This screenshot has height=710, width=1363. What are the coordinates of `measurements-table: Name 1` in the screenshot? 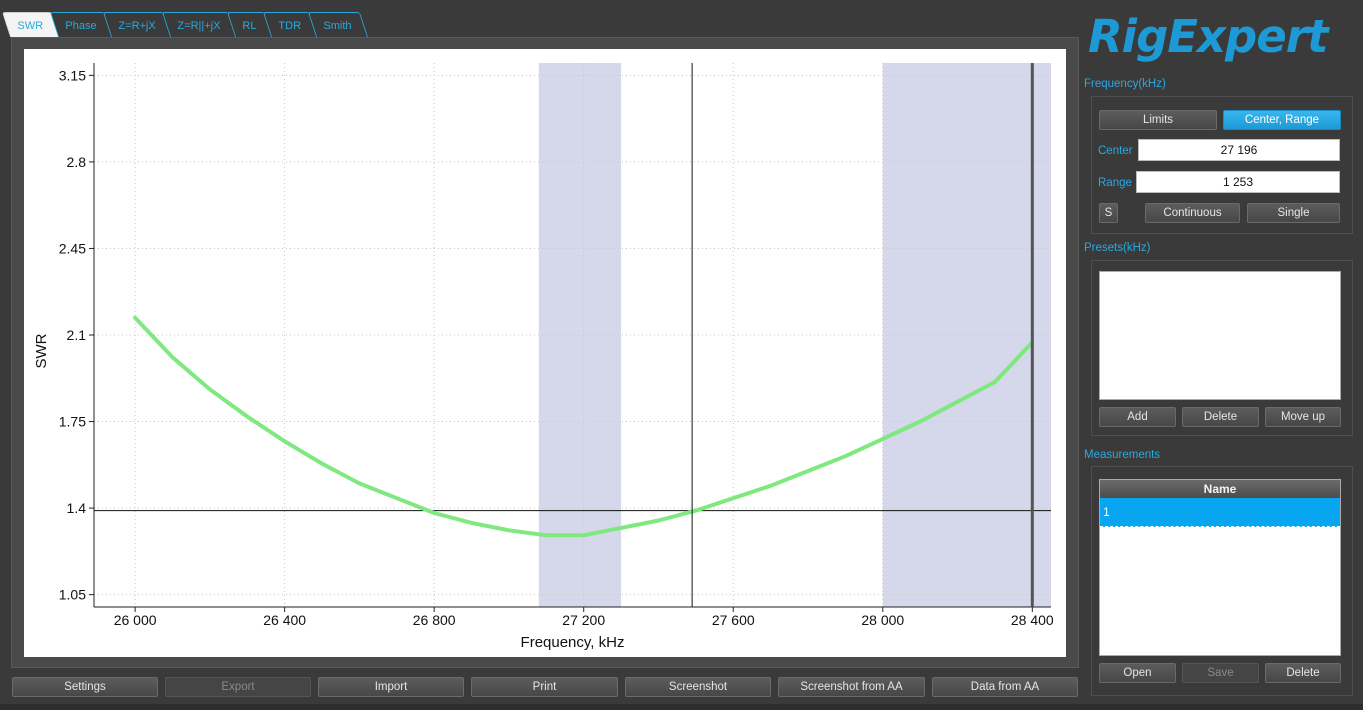 It's located at (1220, 567).